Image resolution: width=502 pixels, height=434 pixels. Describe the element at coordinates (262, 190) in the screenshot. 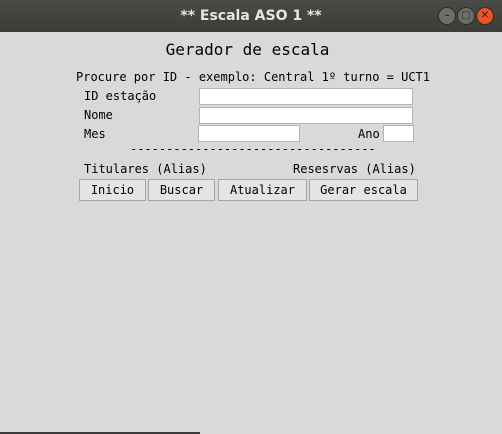

I see `atualizar-button: Atualizar` at that location.